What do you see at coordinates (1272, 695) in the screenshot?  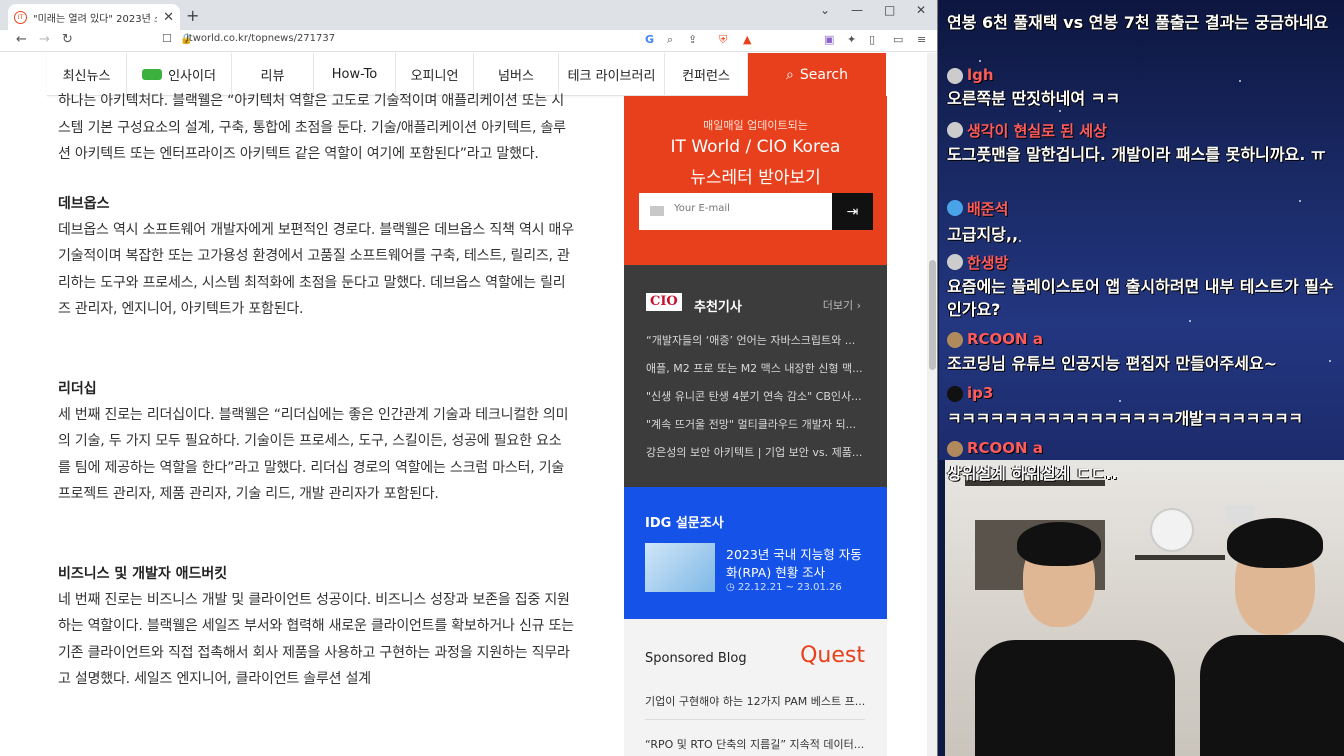 I see `person-right` at bounding box center [1272, 695].